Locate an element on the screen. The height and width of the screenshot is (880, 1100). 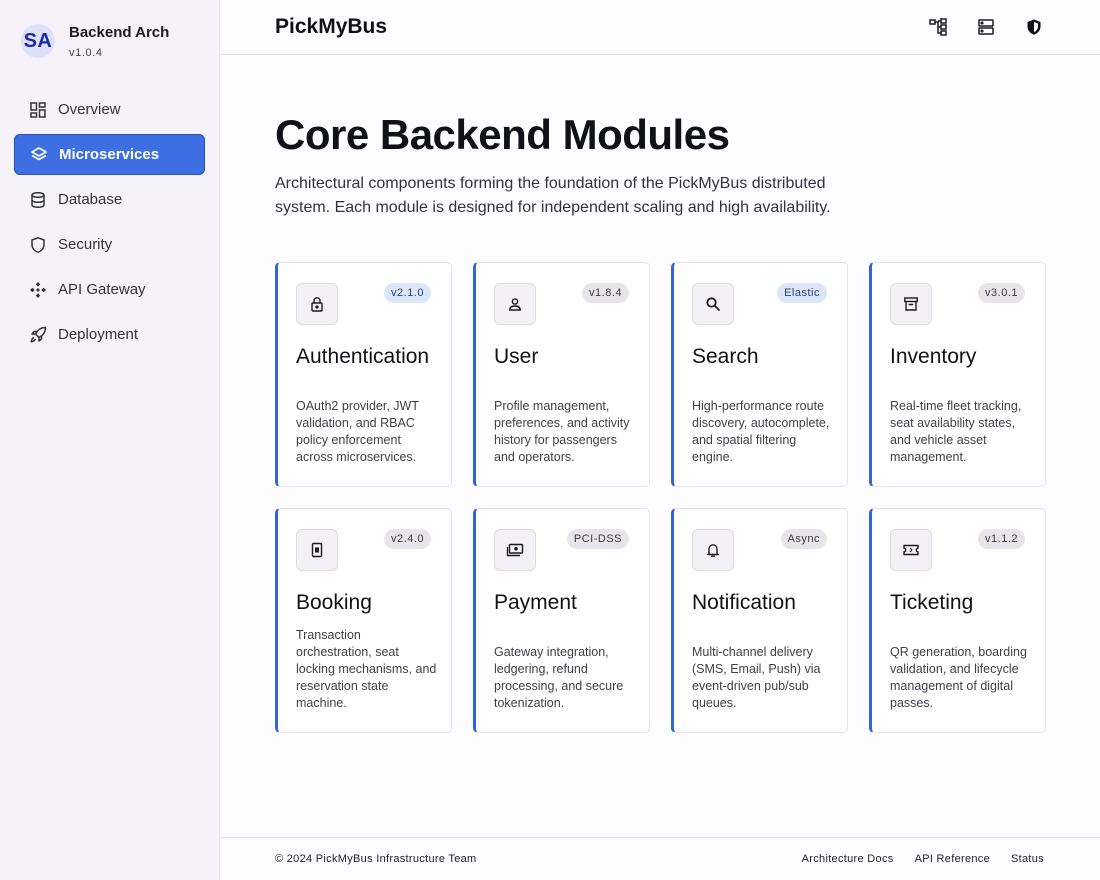
shield-filled-icon is located at coordinates (1034, 27).